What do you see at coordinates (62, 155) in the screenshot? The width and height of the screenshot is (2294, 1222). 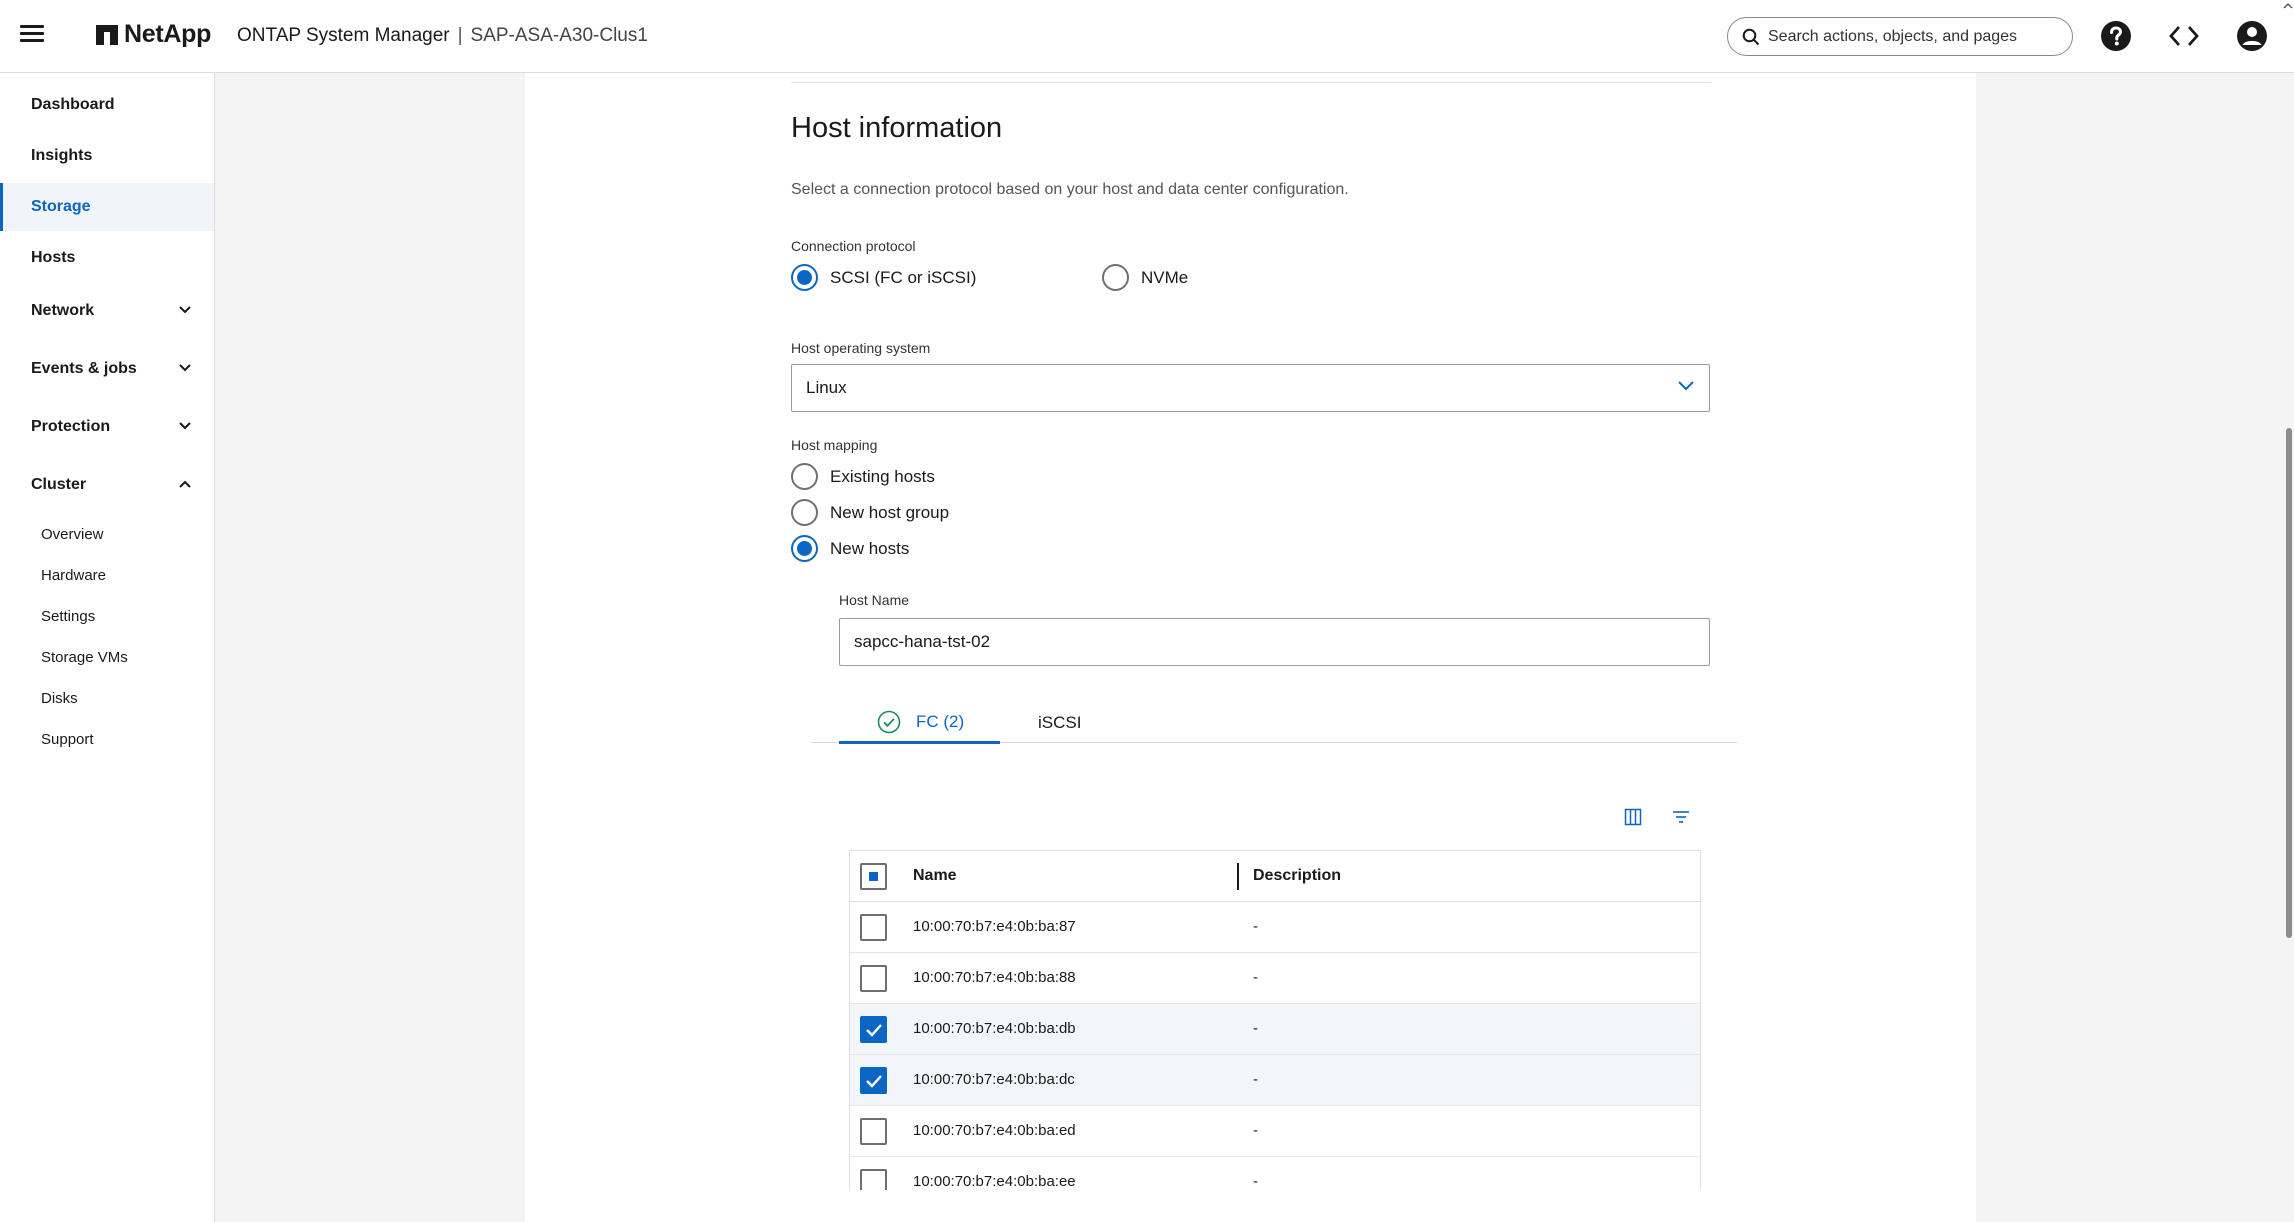 I see `sidebar-item-label: Insights` at bounding box center [62, 155].